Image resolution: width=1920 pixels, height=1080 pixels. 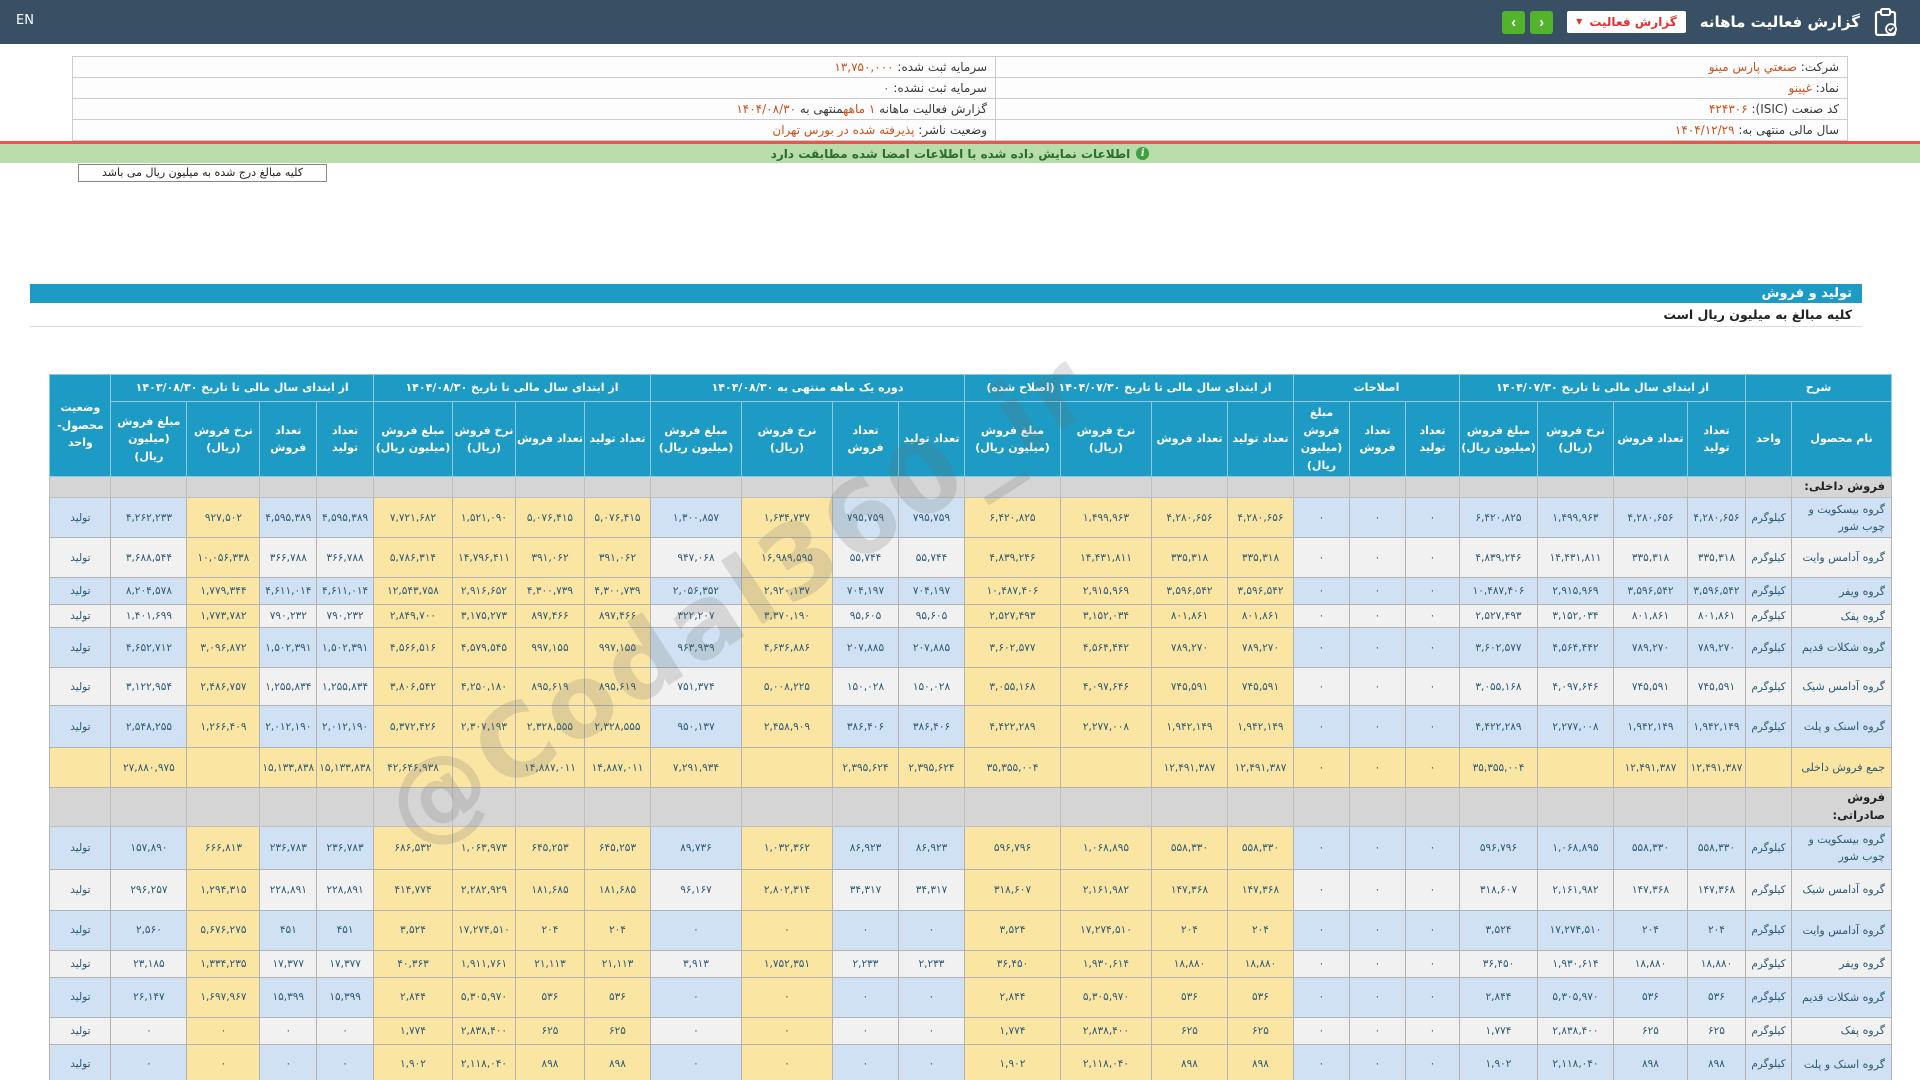 What do you see at coordinates (960, 88) in the screenshot?
I see `info-row: نماد: غپينو سرمایه ثبت نشده: ۰` at bounding box center [960, 88].